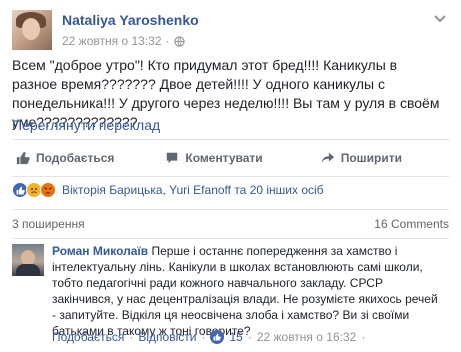 Image resolution: width=461 pixels, height=352 pixels. I want to click on post-counts: 3 поширення 16 Comments, so click(230, 224).